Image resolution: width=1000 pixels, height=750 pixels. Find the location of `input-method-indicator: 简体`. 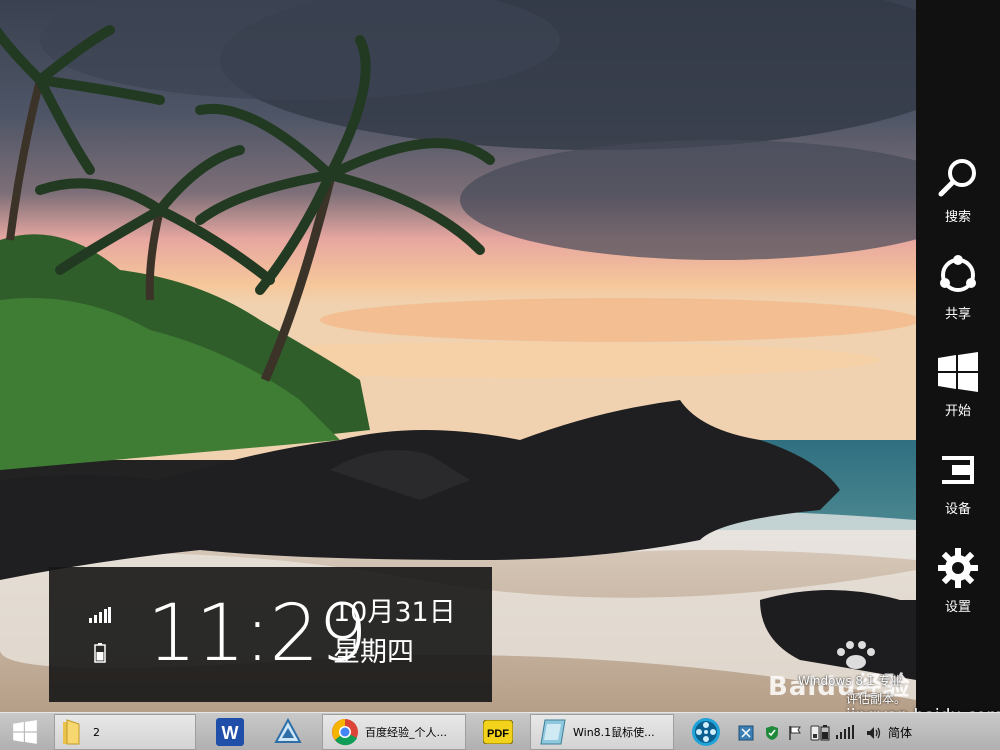

input-method-indicator: 简体 is located at coordinates (900, 732).